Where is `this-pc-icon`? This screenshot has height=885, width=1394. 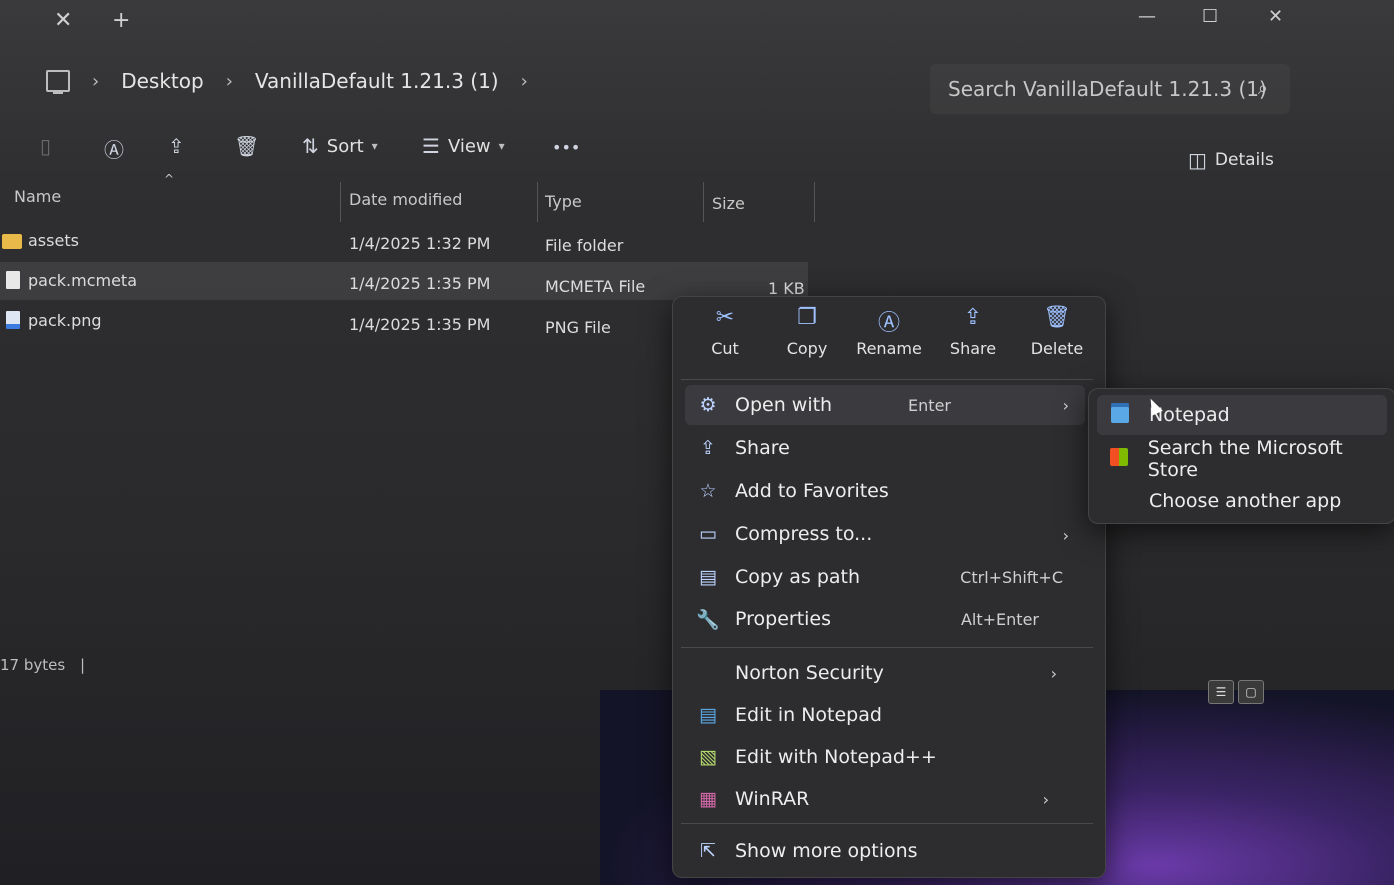 this-pc-icon is located at coordinates (58, 82).